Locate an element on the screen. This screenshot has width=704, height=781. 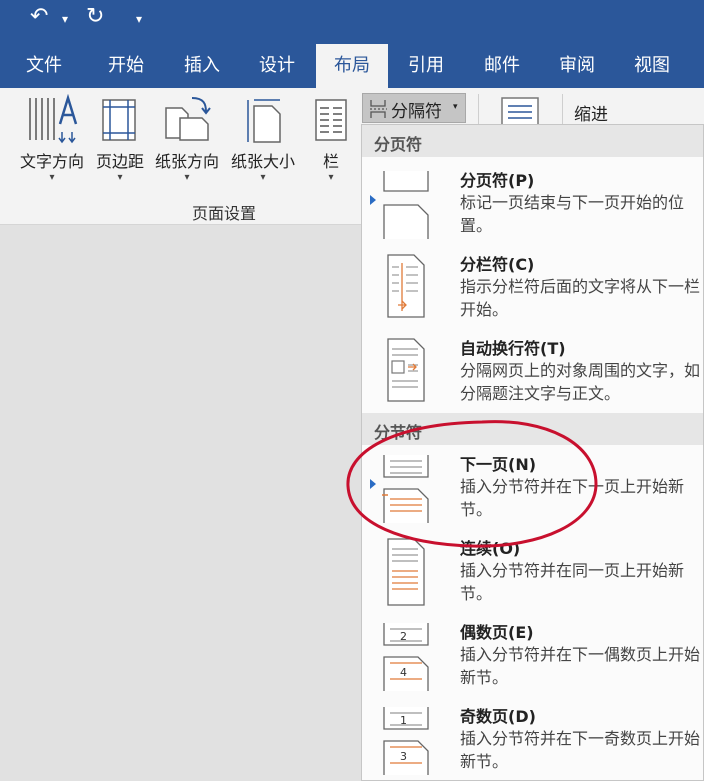
tab-mailings: 邮件 is located at coordinates (502, 64).